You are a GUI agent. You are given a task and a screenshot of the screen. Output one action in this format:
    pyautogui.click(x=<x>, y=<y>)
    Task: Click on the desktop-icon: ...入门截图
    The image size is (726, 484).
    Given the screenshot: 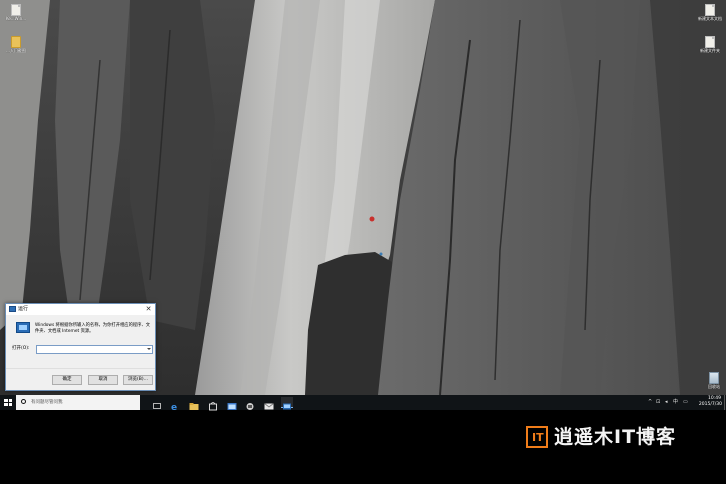 What is the action you would take?
    pyautogui.click(x=16, y=44)
    